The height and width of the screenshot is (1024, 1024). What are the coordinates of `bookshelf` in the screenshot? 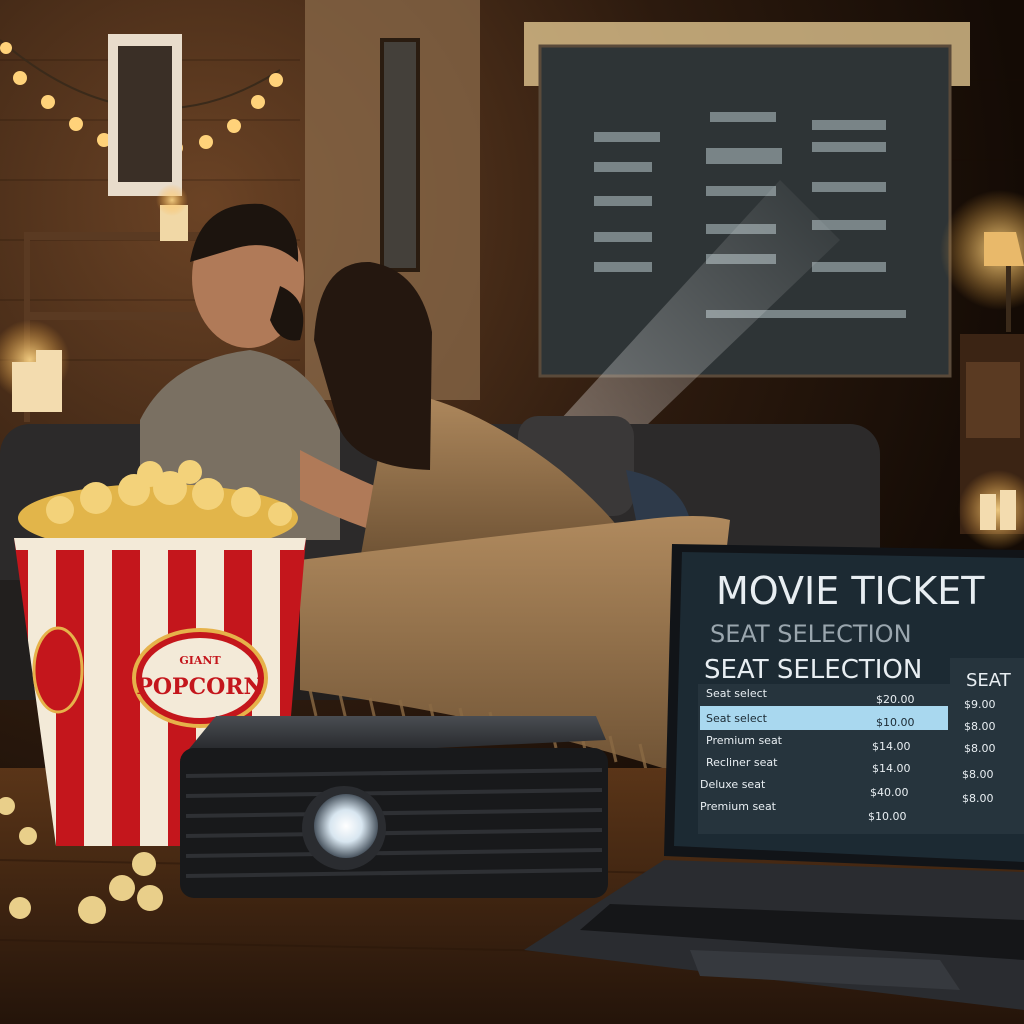 It's located at (991, 442).